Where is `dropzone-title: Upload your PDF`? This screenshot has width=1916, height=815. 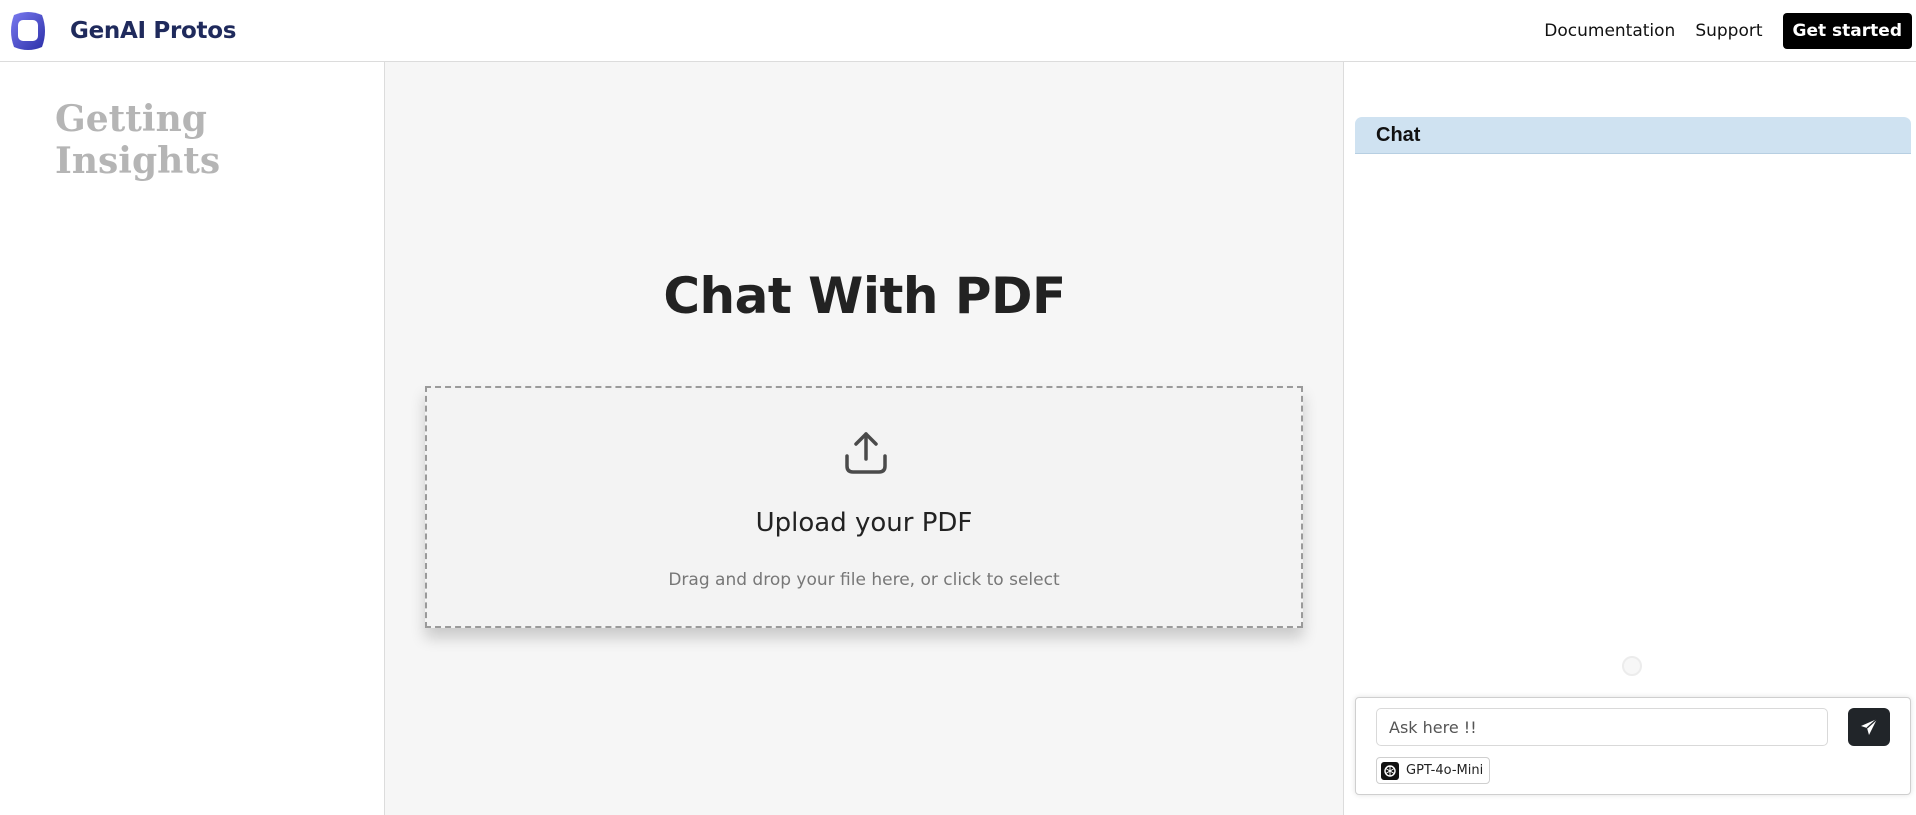
dropzone-title: Upload your PDF is located at coordinates (864, 523).